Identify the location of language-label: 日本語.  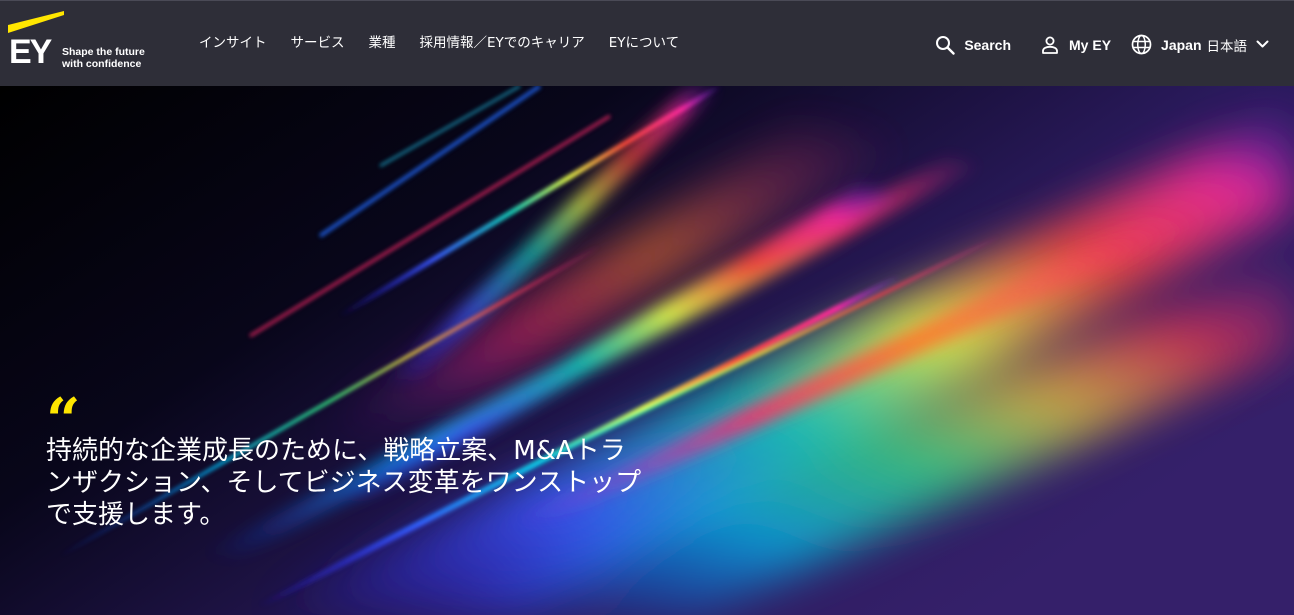
(1227, 46).